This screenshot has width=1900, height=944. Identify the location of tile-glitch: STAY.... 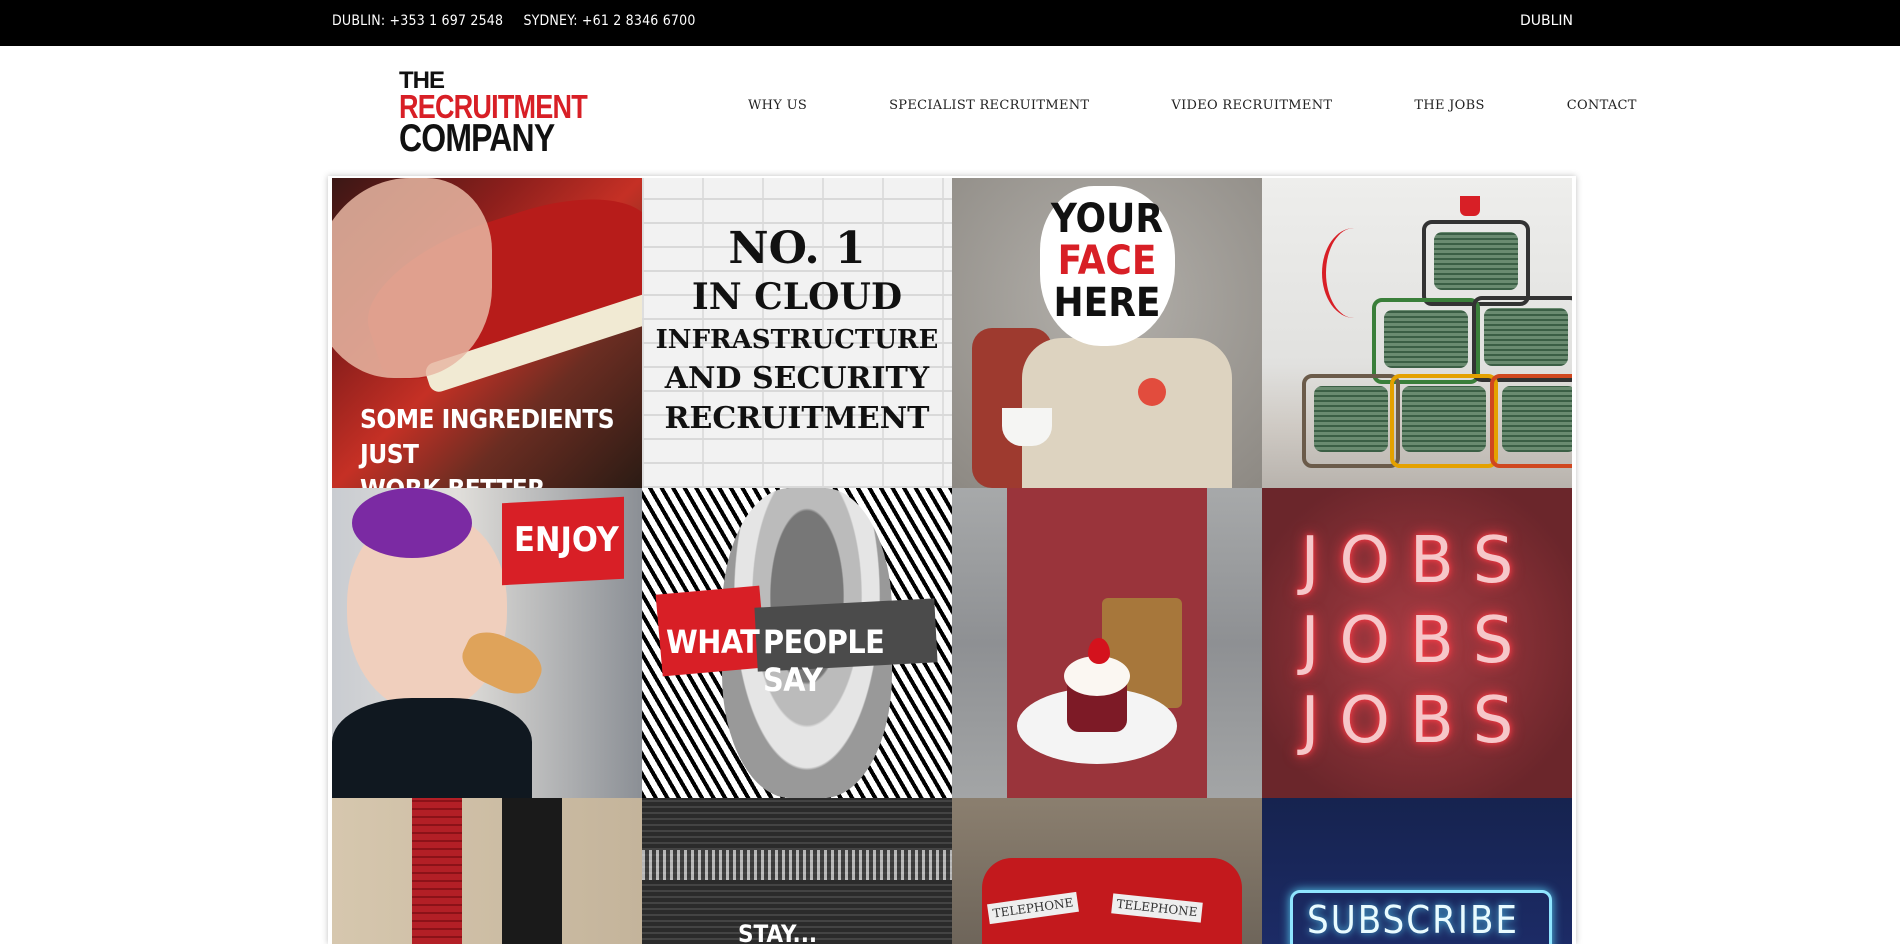
(797, 871).